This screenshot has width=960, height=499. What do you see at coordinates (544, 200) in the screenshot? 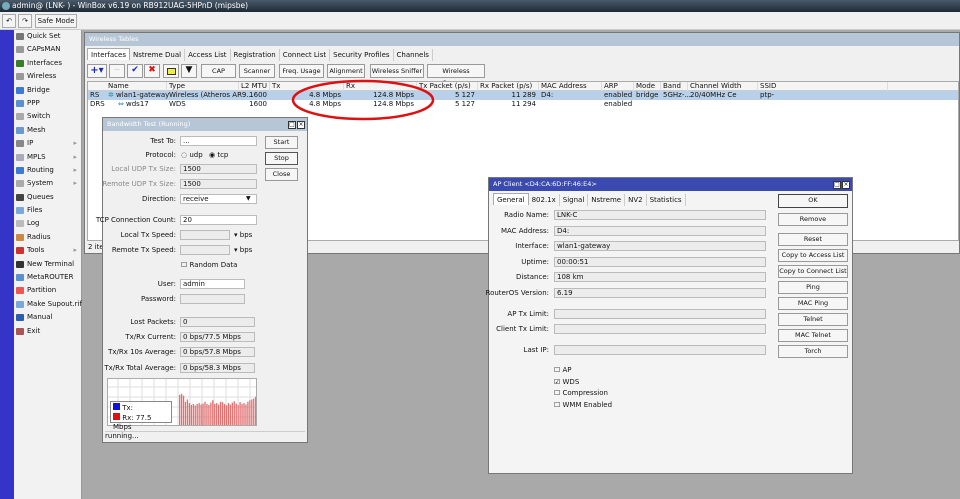
I see `tab-802-1x: 802.1x` at bounding box center [544, 200].